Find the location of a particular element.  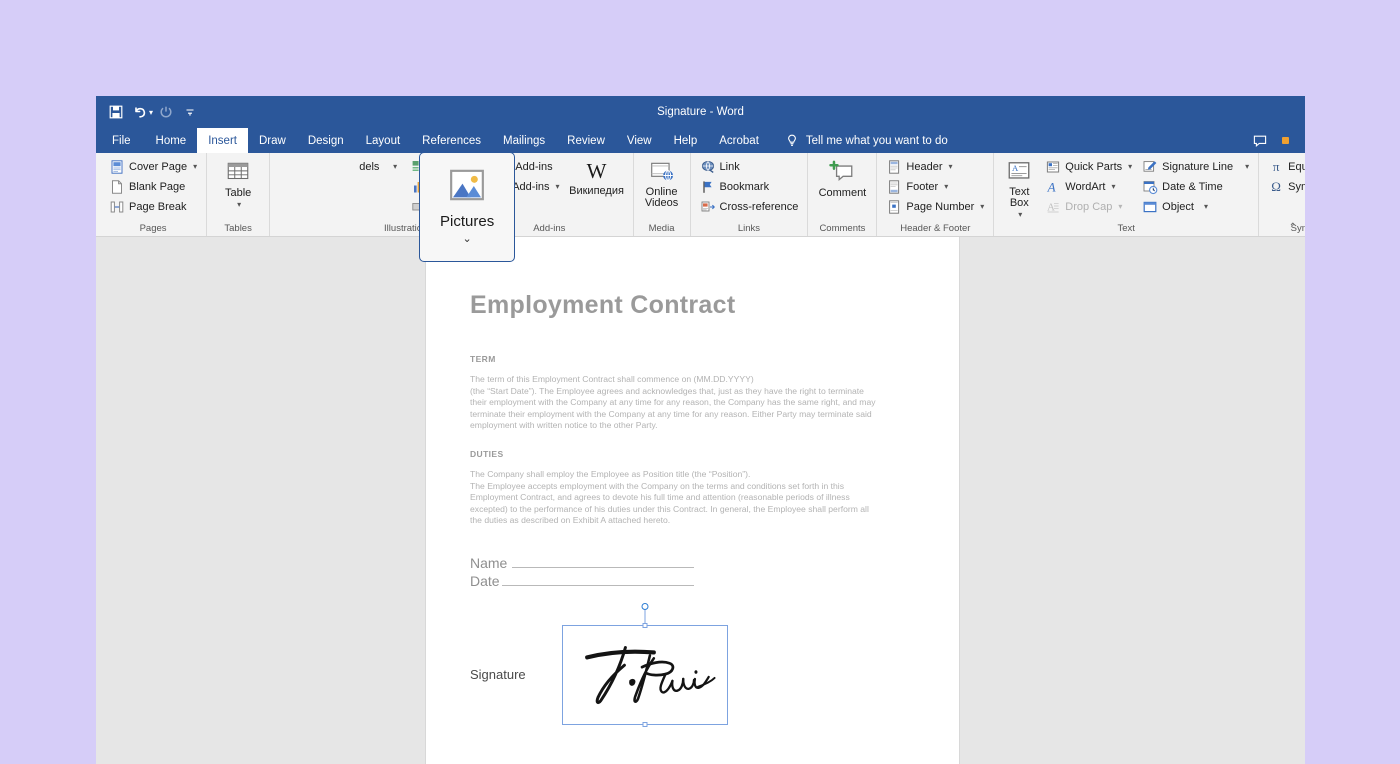

page-number-label: Page Number is located at coordinates (940, 206).